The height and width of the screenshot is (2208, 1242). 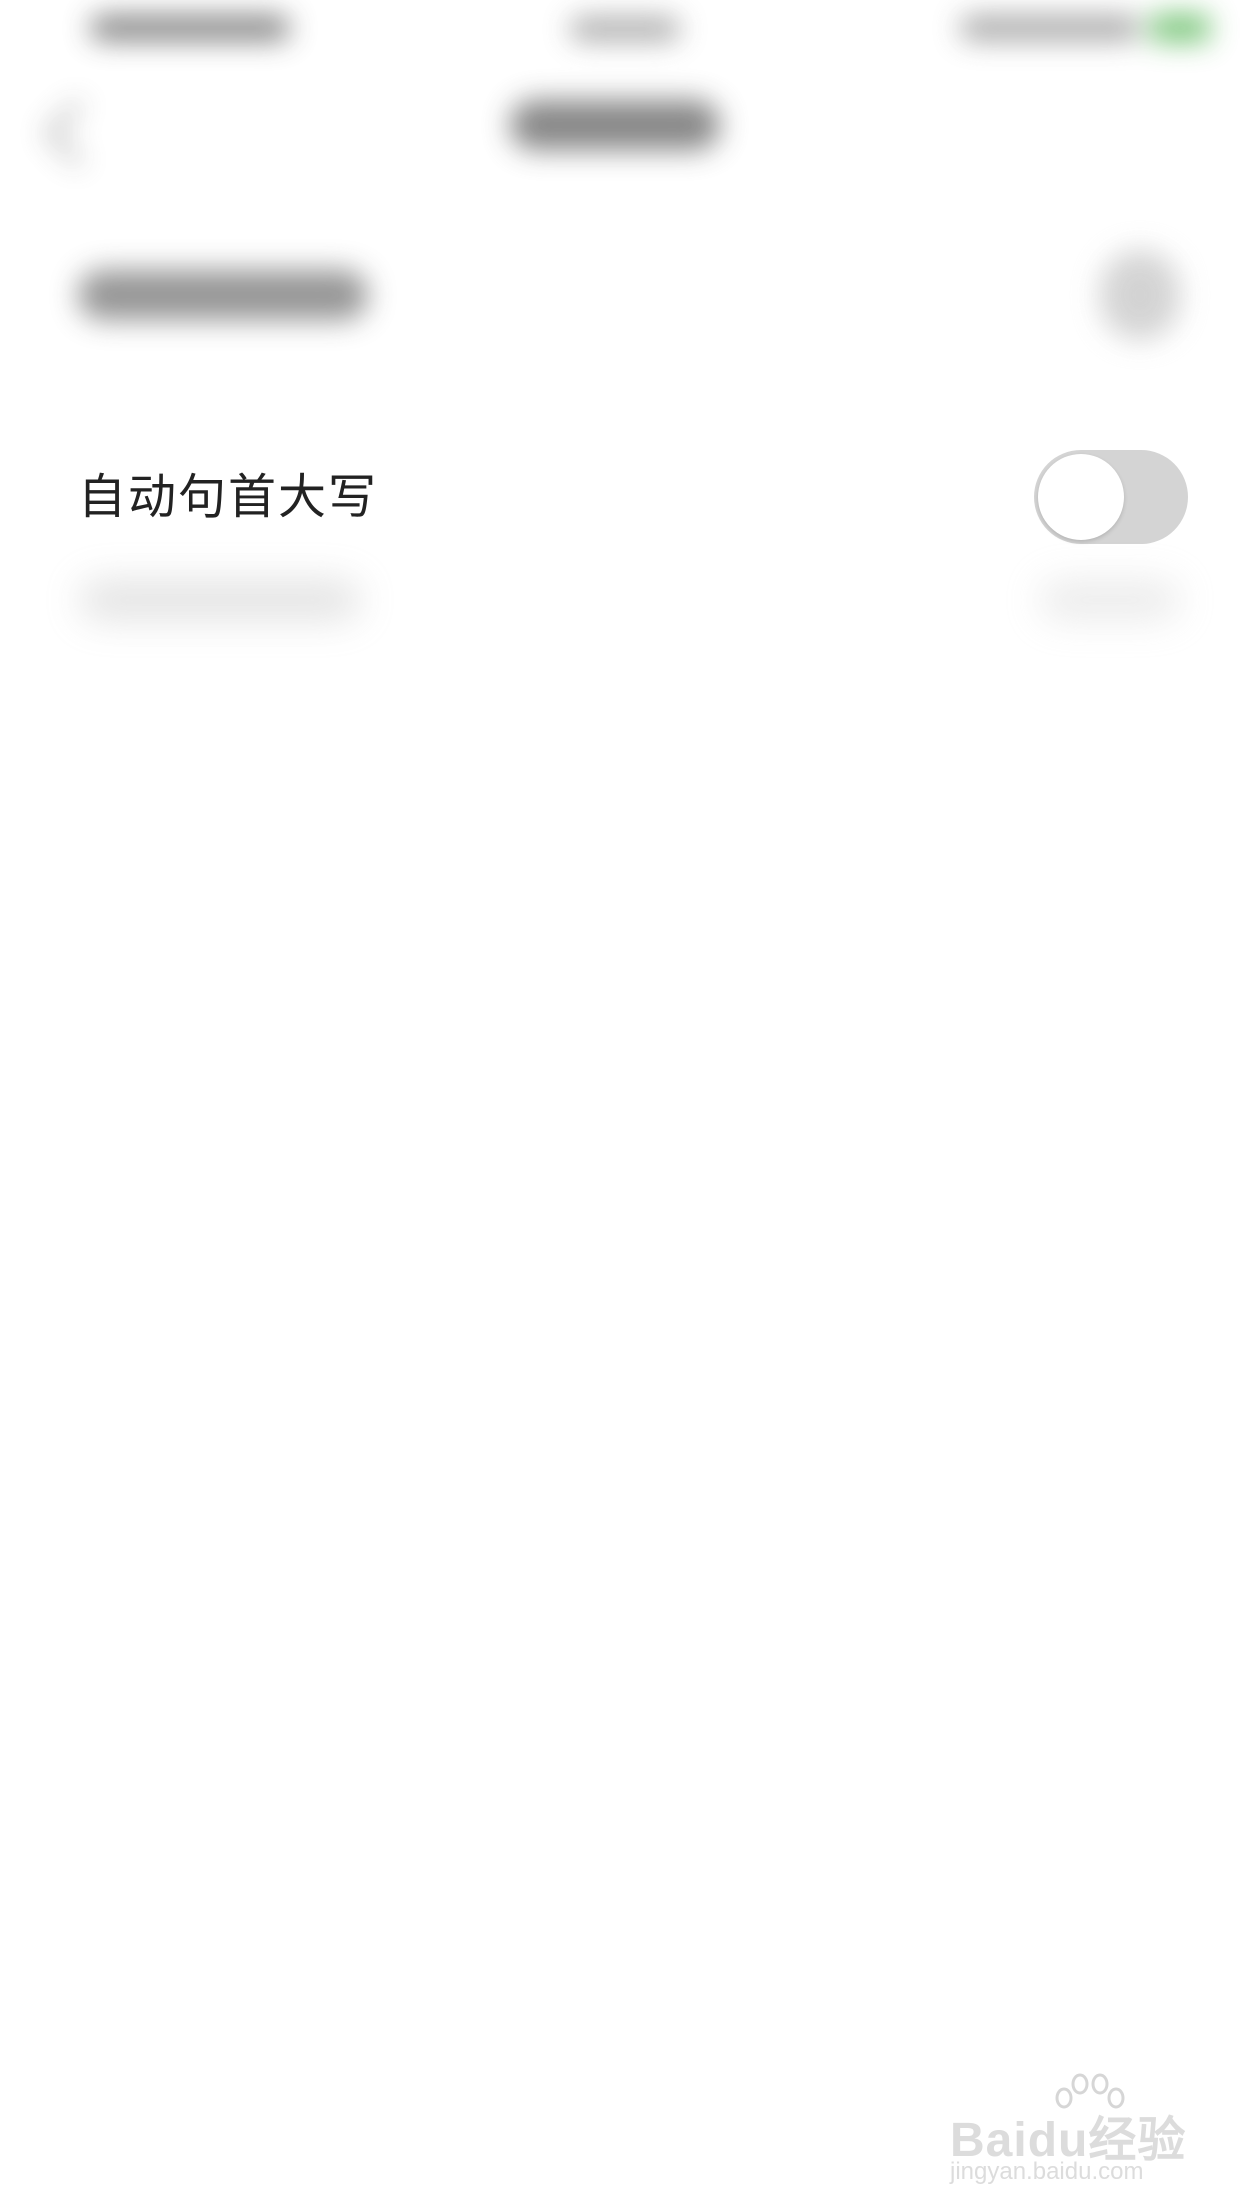 What do you see at coordinates (223, 295) in the screenshot?
I see `blurred-setting-label` at bounding box center [223, 295].